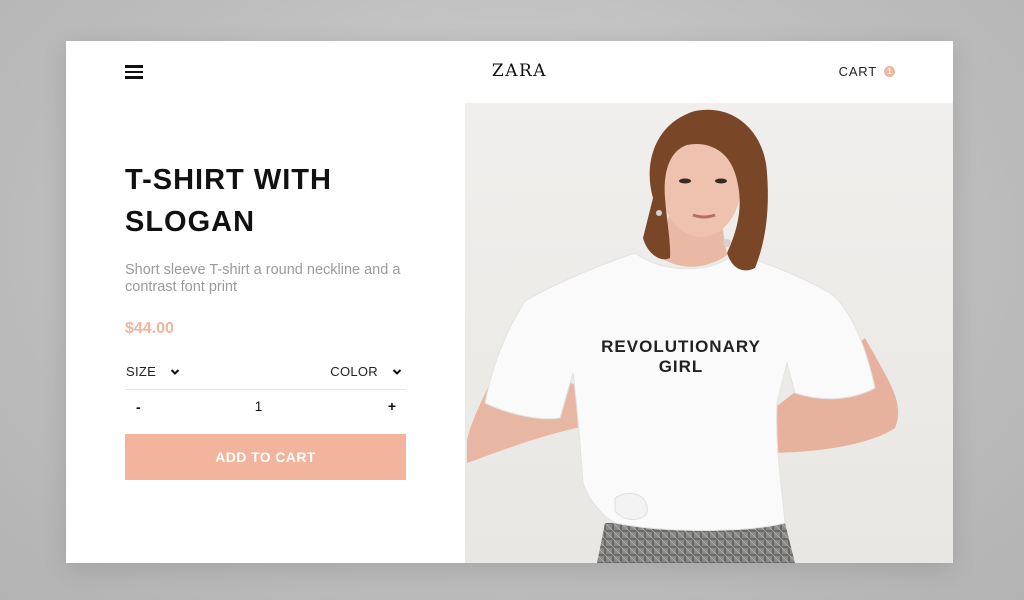 The image size is (1024, 600). I want to click on cart-link: CART 1, so click(867, 71).